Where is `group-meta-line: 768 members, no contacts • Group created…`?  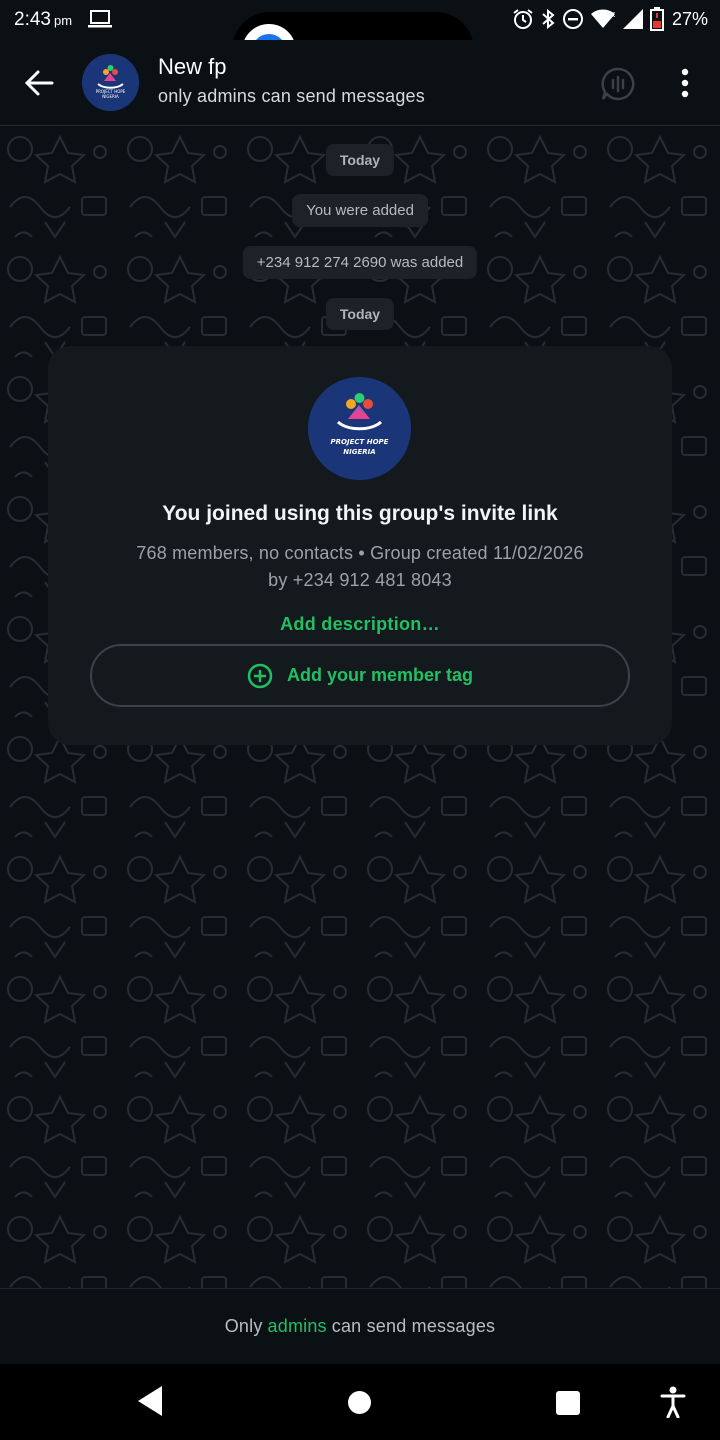 group-meta-line: 768 members, no contacts • Group created… is located at coordinates (360, 553).